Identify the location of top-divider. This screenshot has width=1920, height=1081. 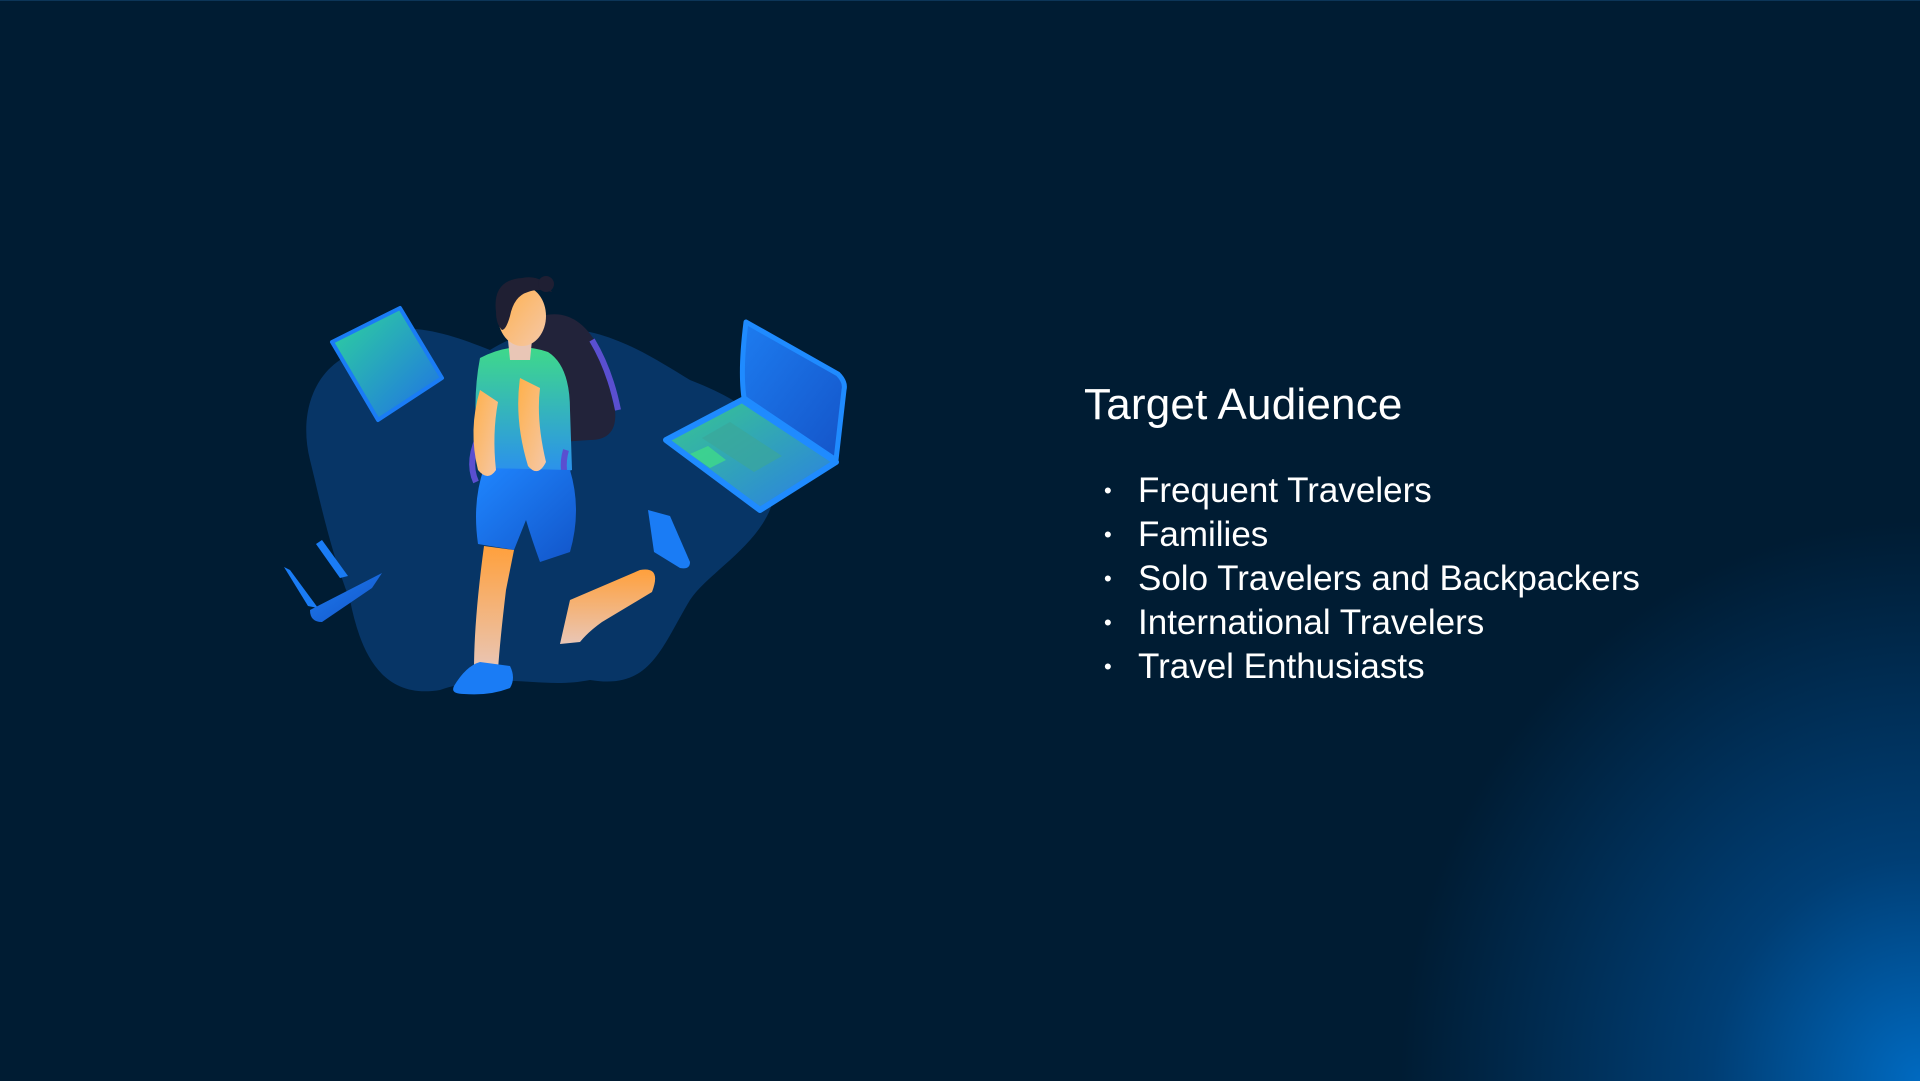
(960, 0).